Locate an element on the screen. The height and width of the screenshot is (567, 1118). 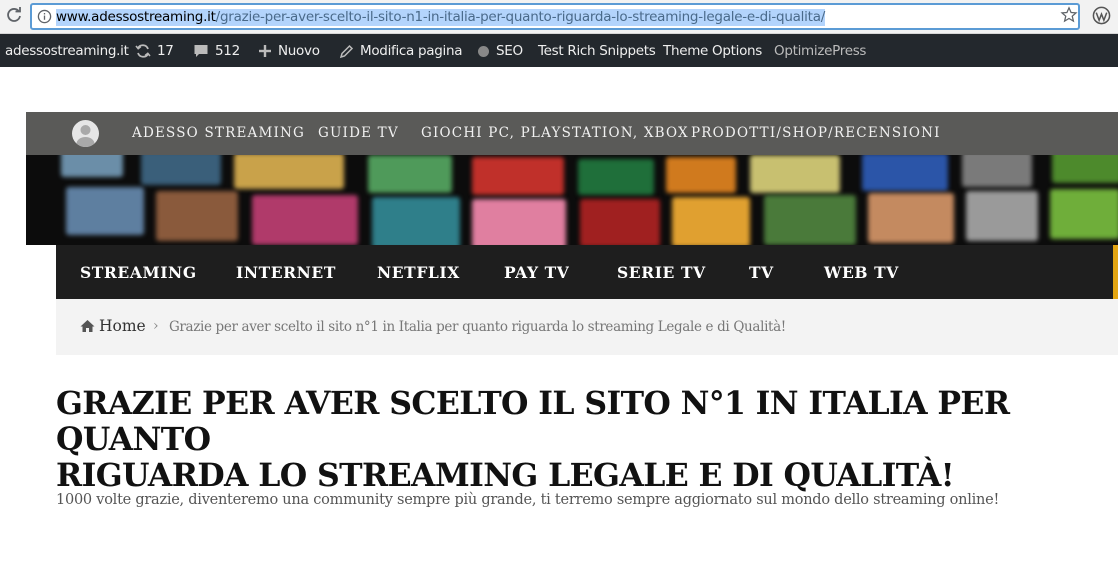
topnav-item-adesso-streaming: ADESSO STREAMING is located at coordinates (218, 133).